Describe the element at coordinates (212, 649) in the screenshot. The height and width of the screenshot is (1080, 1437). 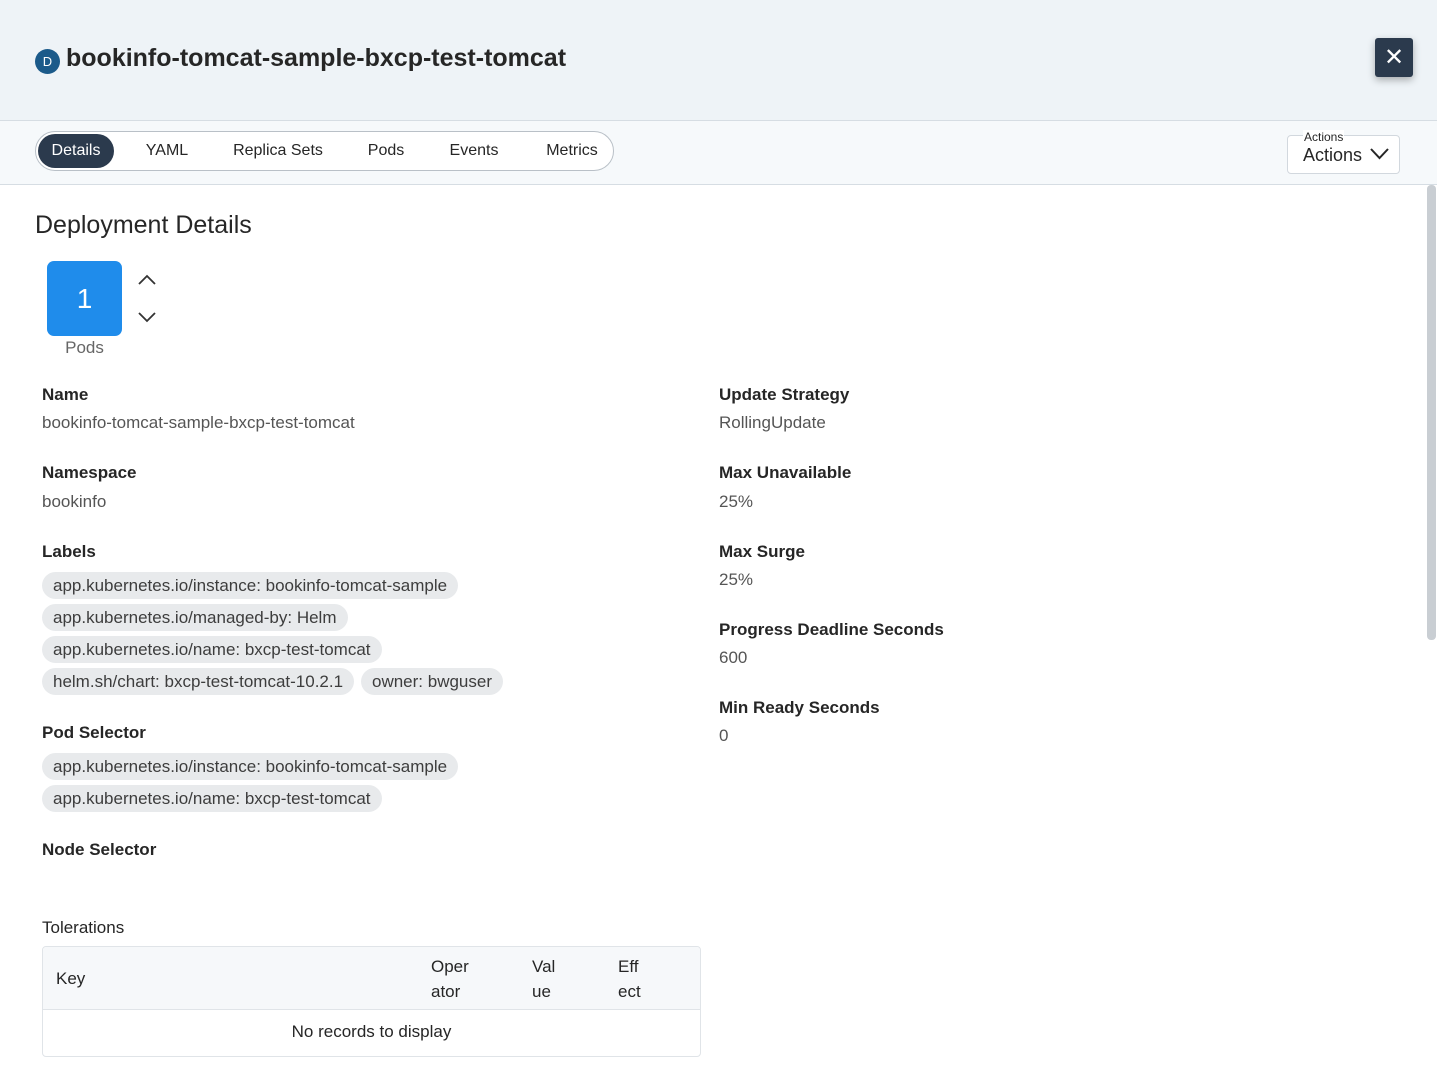
I see `label-chip: app.kubernetes.io/name: bxcp-test-tomcat` at that location.